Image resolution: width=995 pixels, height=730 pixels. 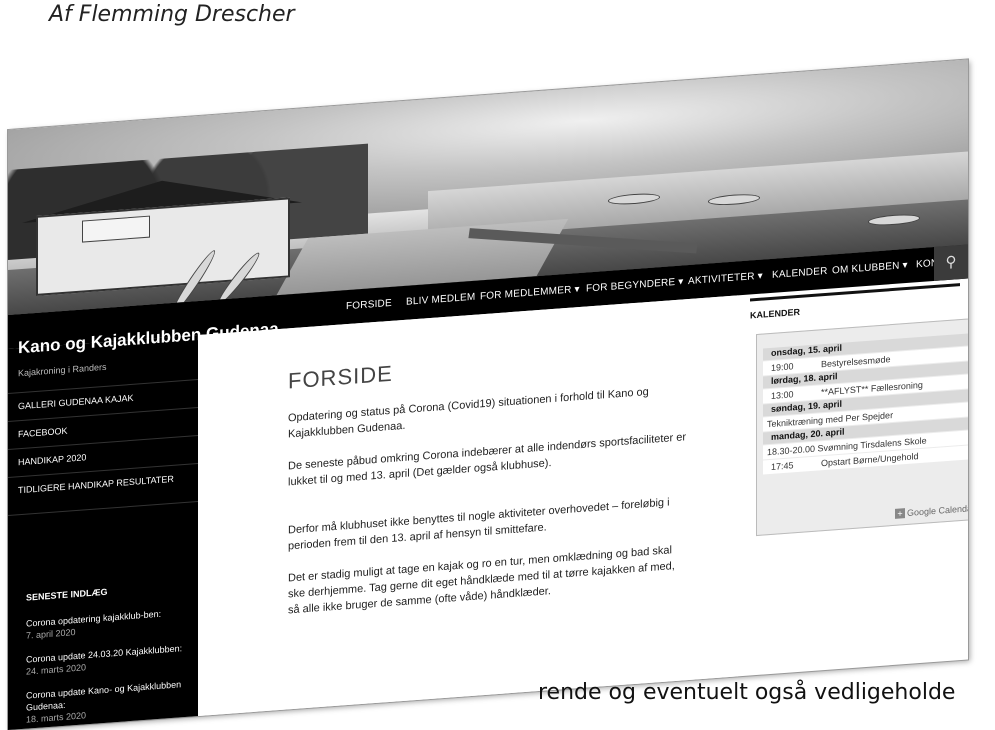 What do you see at coordinates (62, 370) in the screenshot?
I see `site-tagline: Kajakroning i Randers` at bounding box center [62, 370].